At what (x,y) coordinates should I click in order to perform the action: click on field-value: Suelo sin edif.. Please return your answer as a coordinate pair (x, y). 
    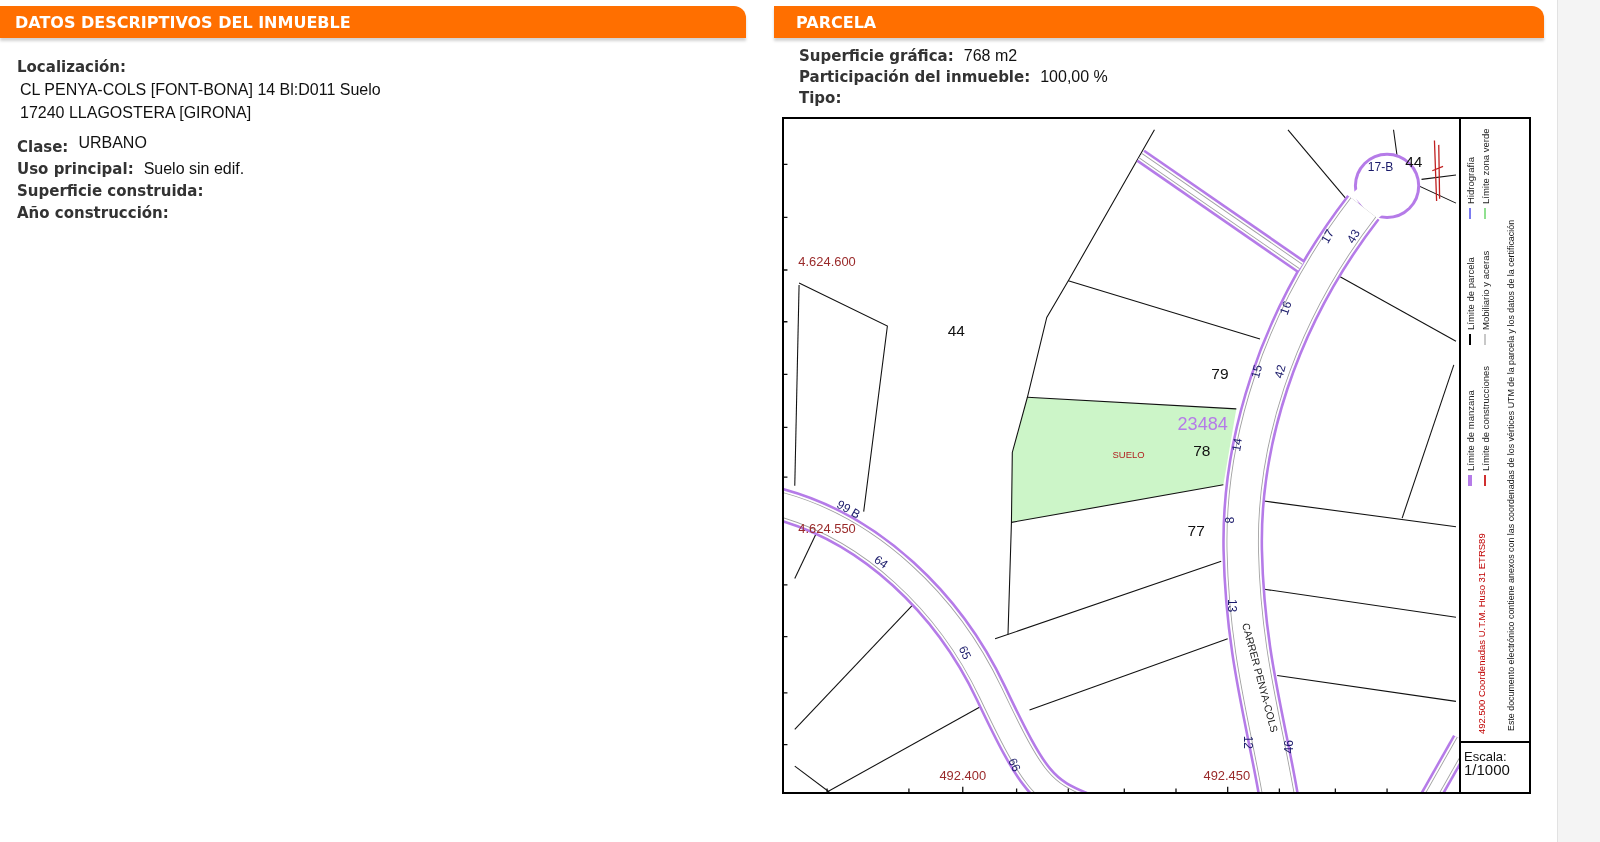
    Looking at the image, I should click on (194, 169).